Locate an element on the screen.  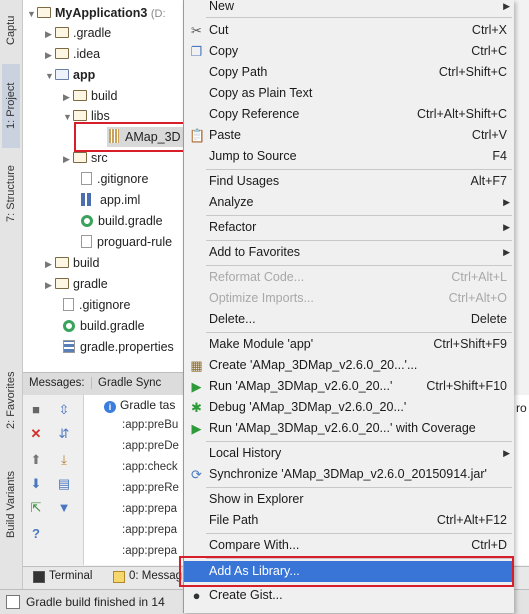
menu-item-label: Make Module 'app' is located at coordinates (261, 344).